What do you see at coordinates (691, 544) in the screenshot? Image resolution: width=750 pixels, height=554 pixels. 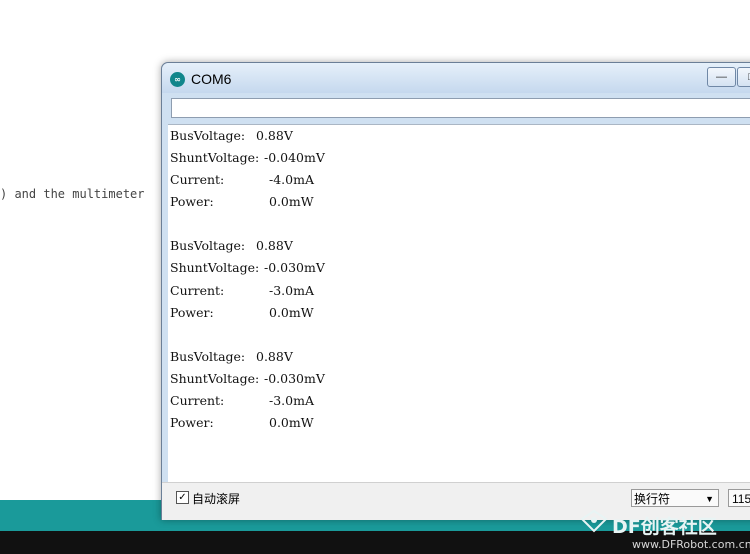 I see `watermark-url: www.DFRobot.com.cn` at bounding box center [691, 544].